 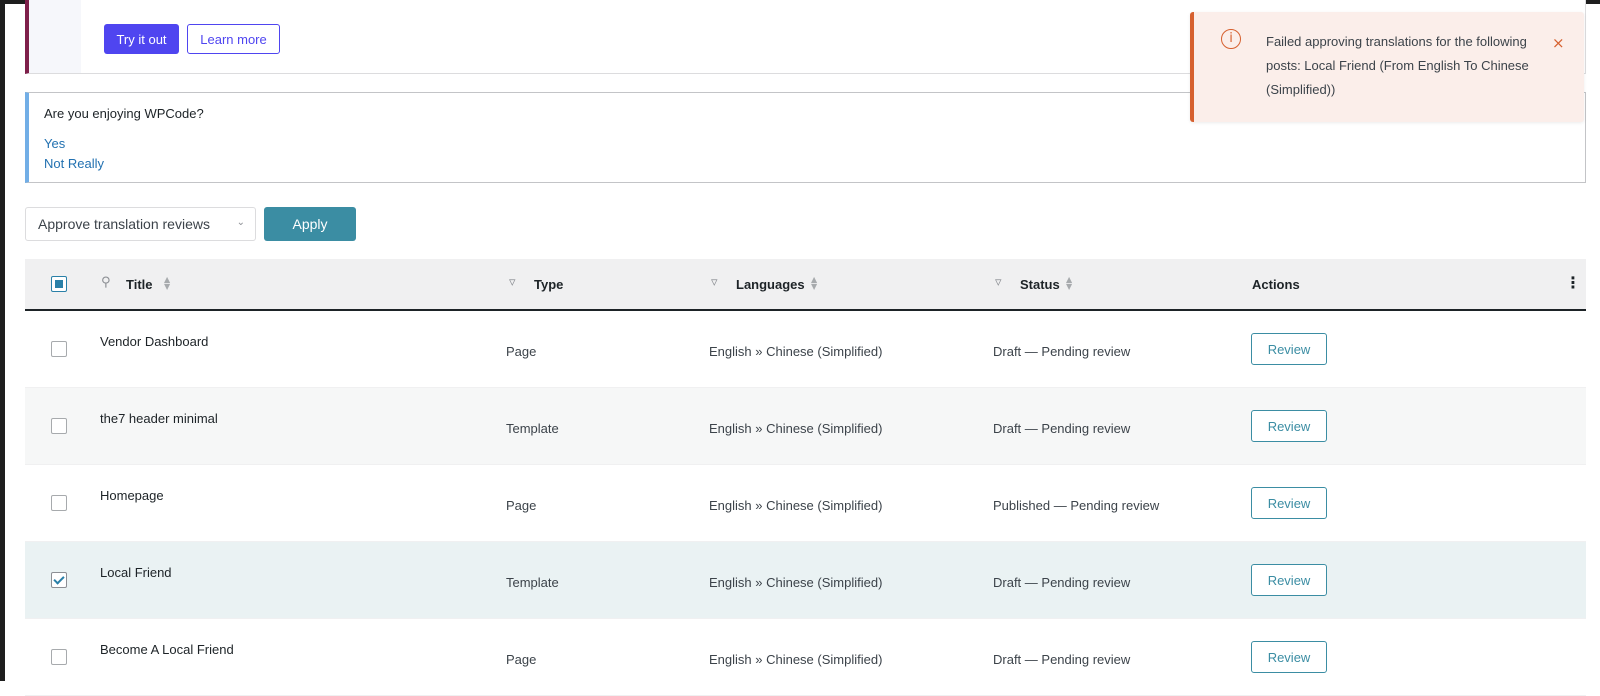 I want to click on promo-strip, so click(x=55, y=36).